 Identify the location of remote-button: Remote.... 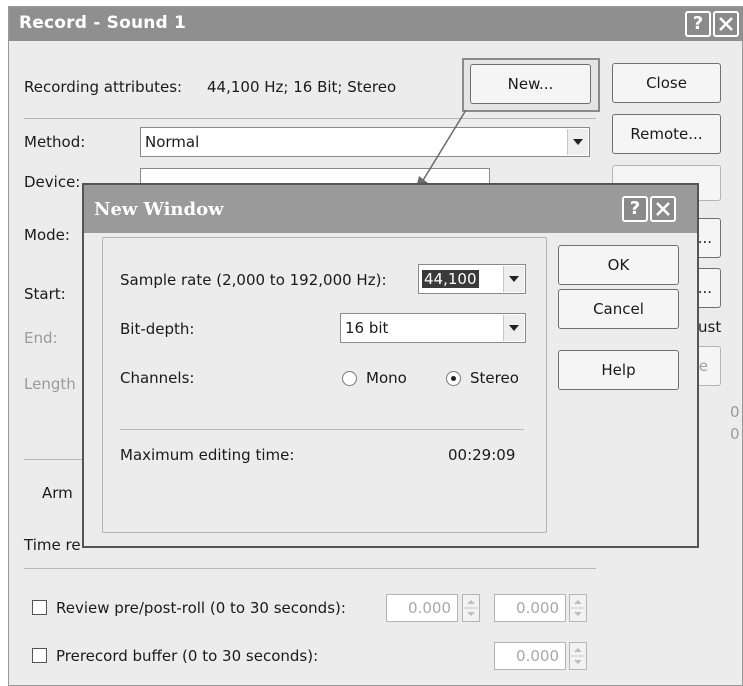
(666, 134).